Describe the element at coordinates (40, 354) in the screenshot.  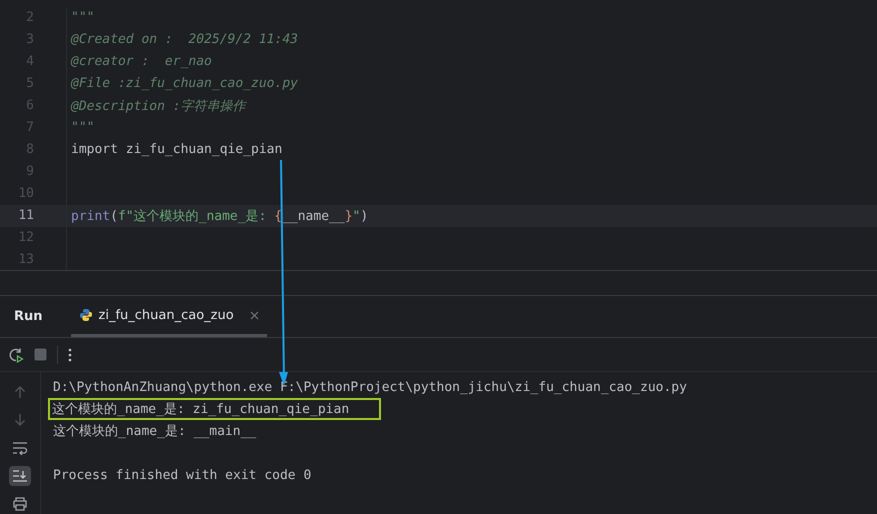
I see `stop-icon` at that location.